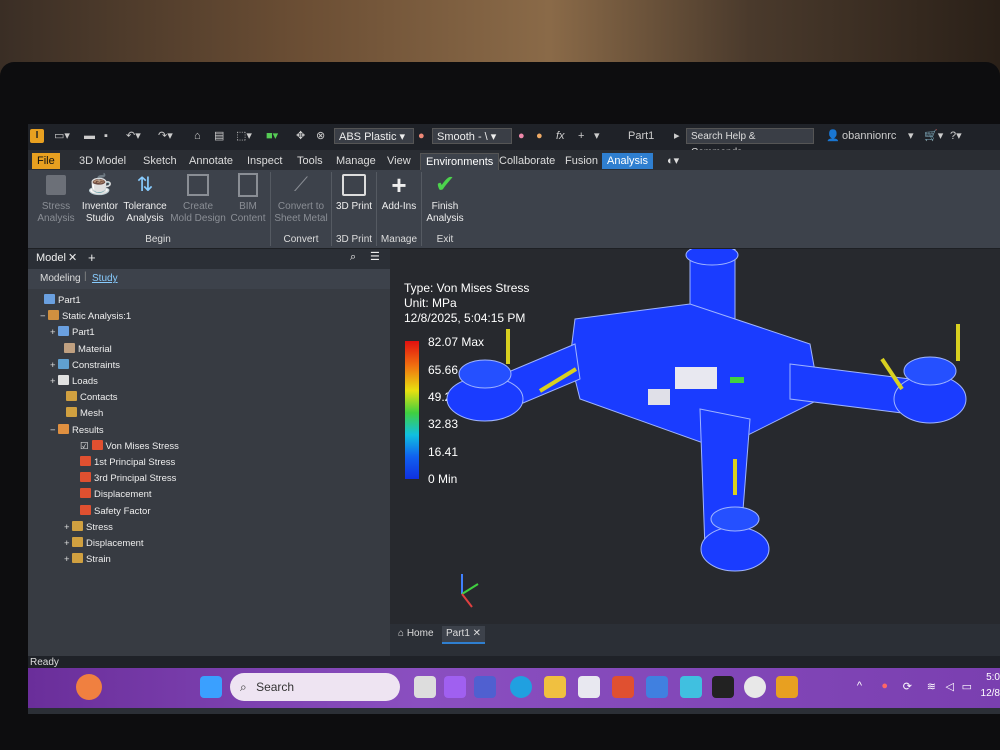 The height and width of the screenshot is (750, 1000). I want to click on tab-file: File, so click(46, 161).